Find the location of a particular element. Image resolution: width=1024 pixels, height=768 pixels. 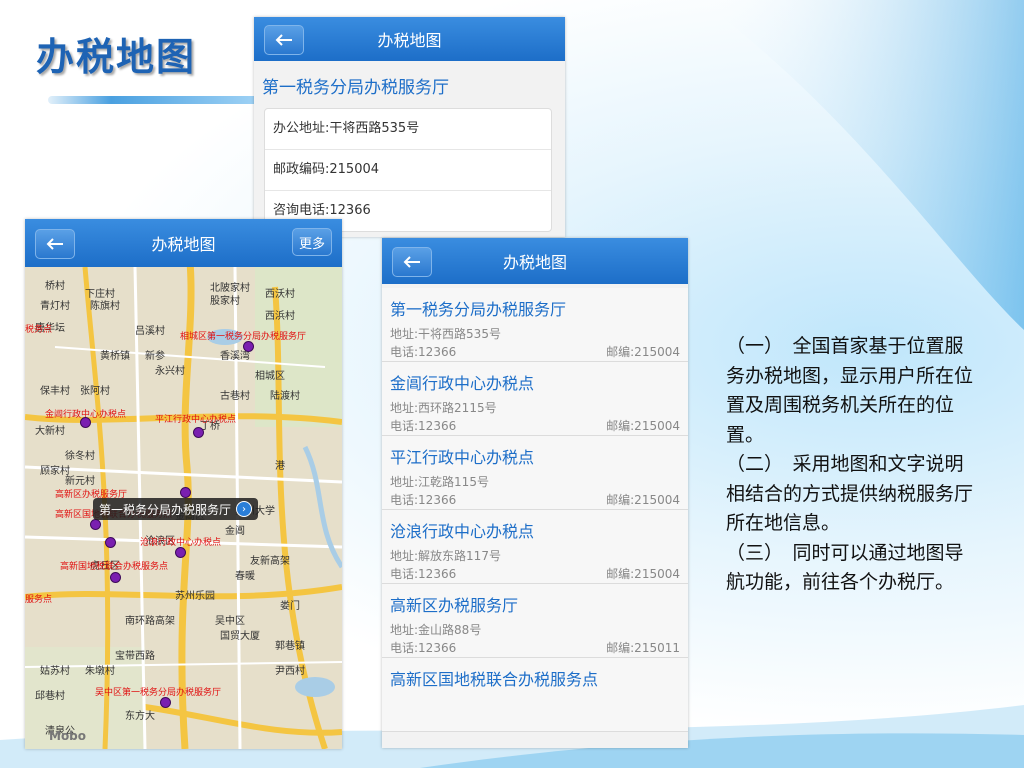

map-office-label: 服务点 is located at coordinates (38, 598).